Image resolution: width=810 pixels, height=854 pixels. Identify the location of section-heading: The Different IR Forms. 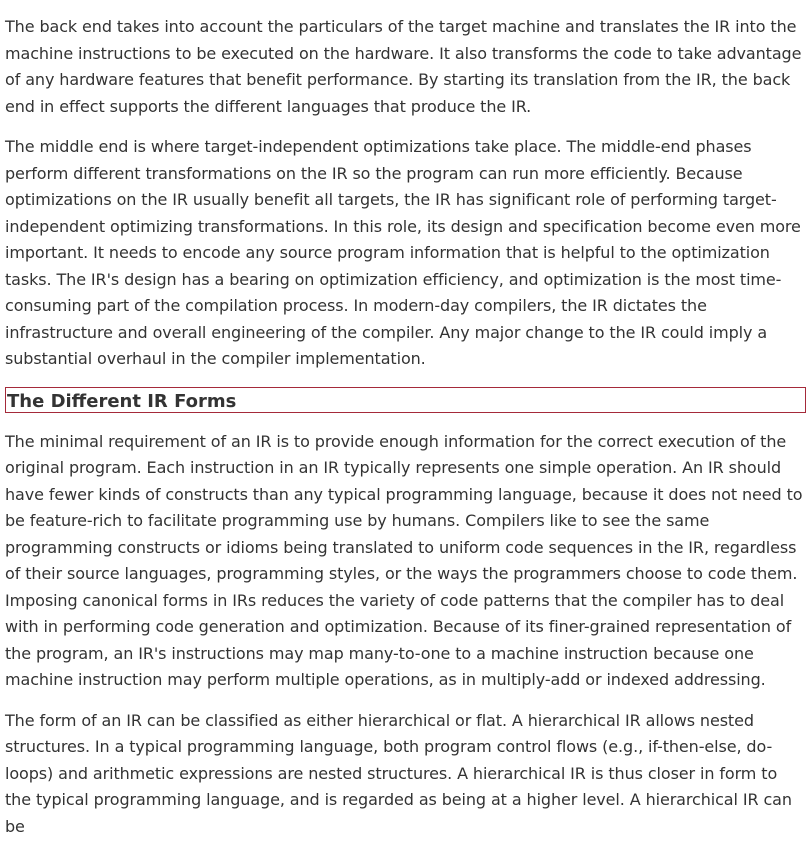
(405, 399).